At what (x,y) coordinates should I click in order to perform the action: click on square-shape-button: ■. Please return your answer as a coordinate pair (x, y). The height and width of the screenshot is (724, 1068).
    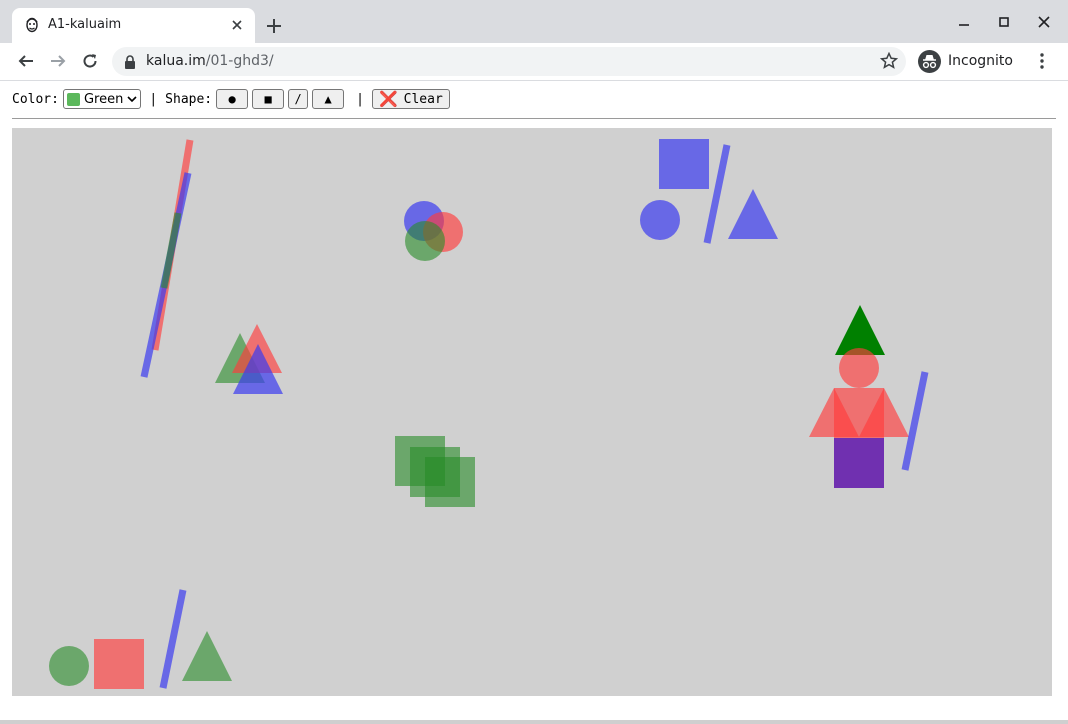
    Looking at the image, I should click on (268, 99).